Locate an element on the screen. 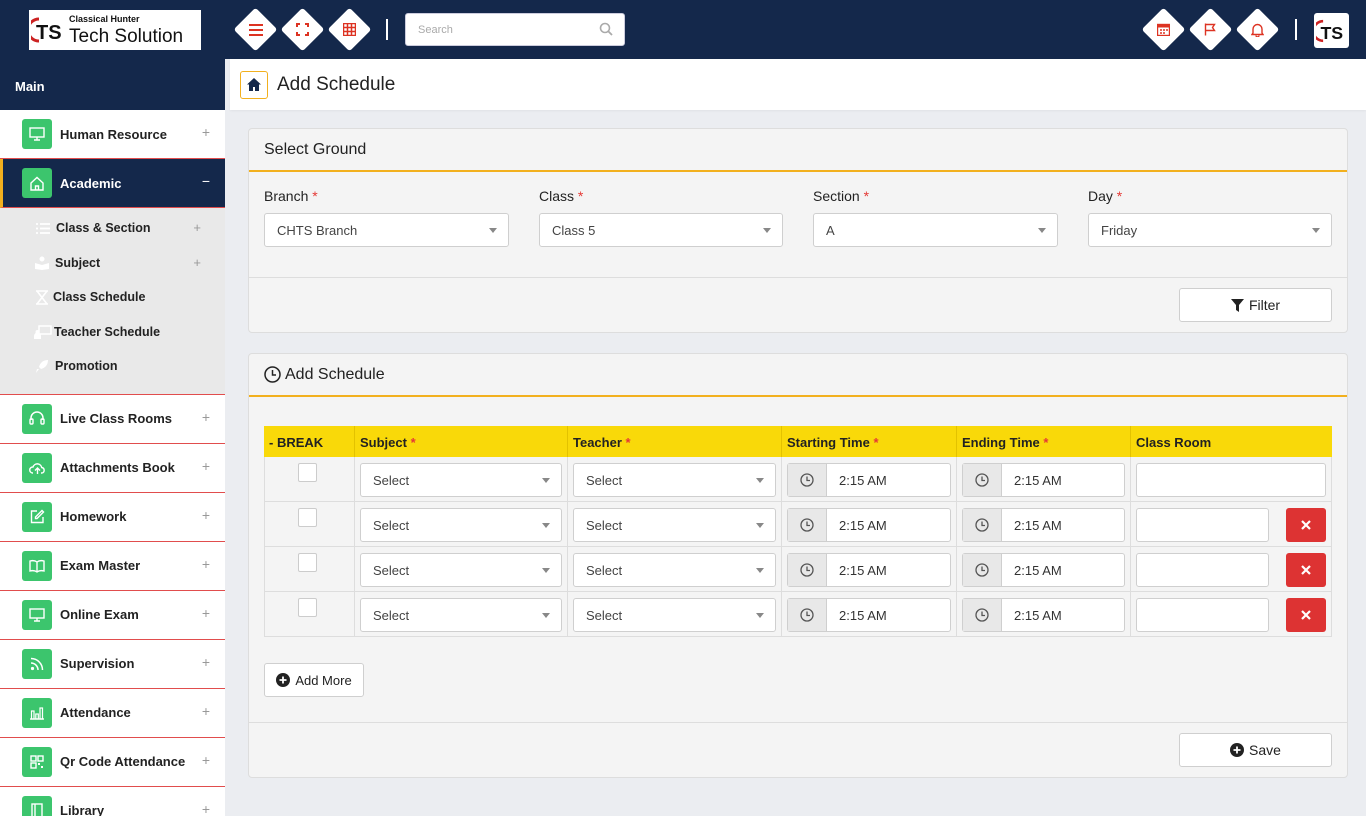 Image resolution: width=1366 pixels, height=816 pixels. rss-icon is located at coordinates (37, 663).